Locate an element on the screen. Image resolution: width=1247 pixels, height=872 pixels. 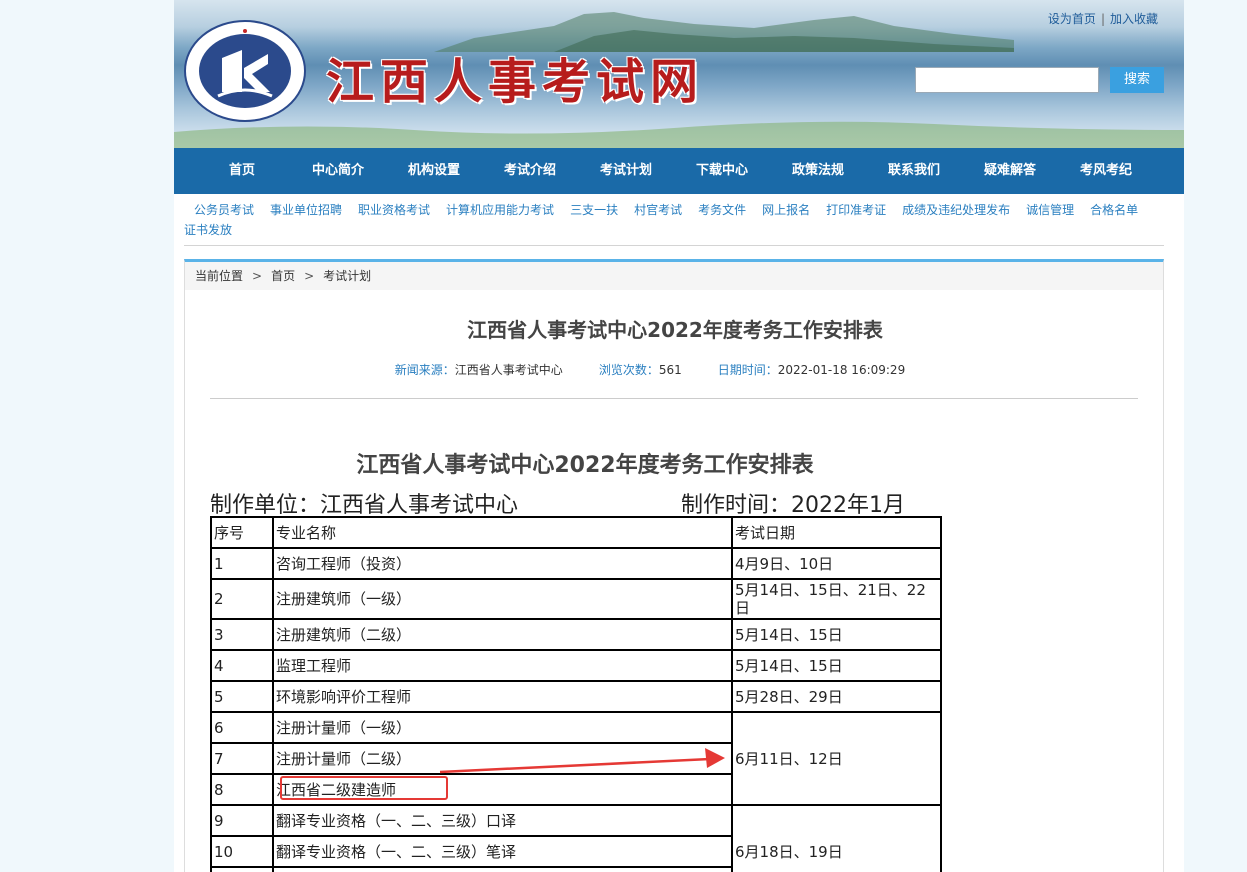
table-row: 3 注册建筑师（二级） 5月14日、15日 is located at coordinates (576, 634).